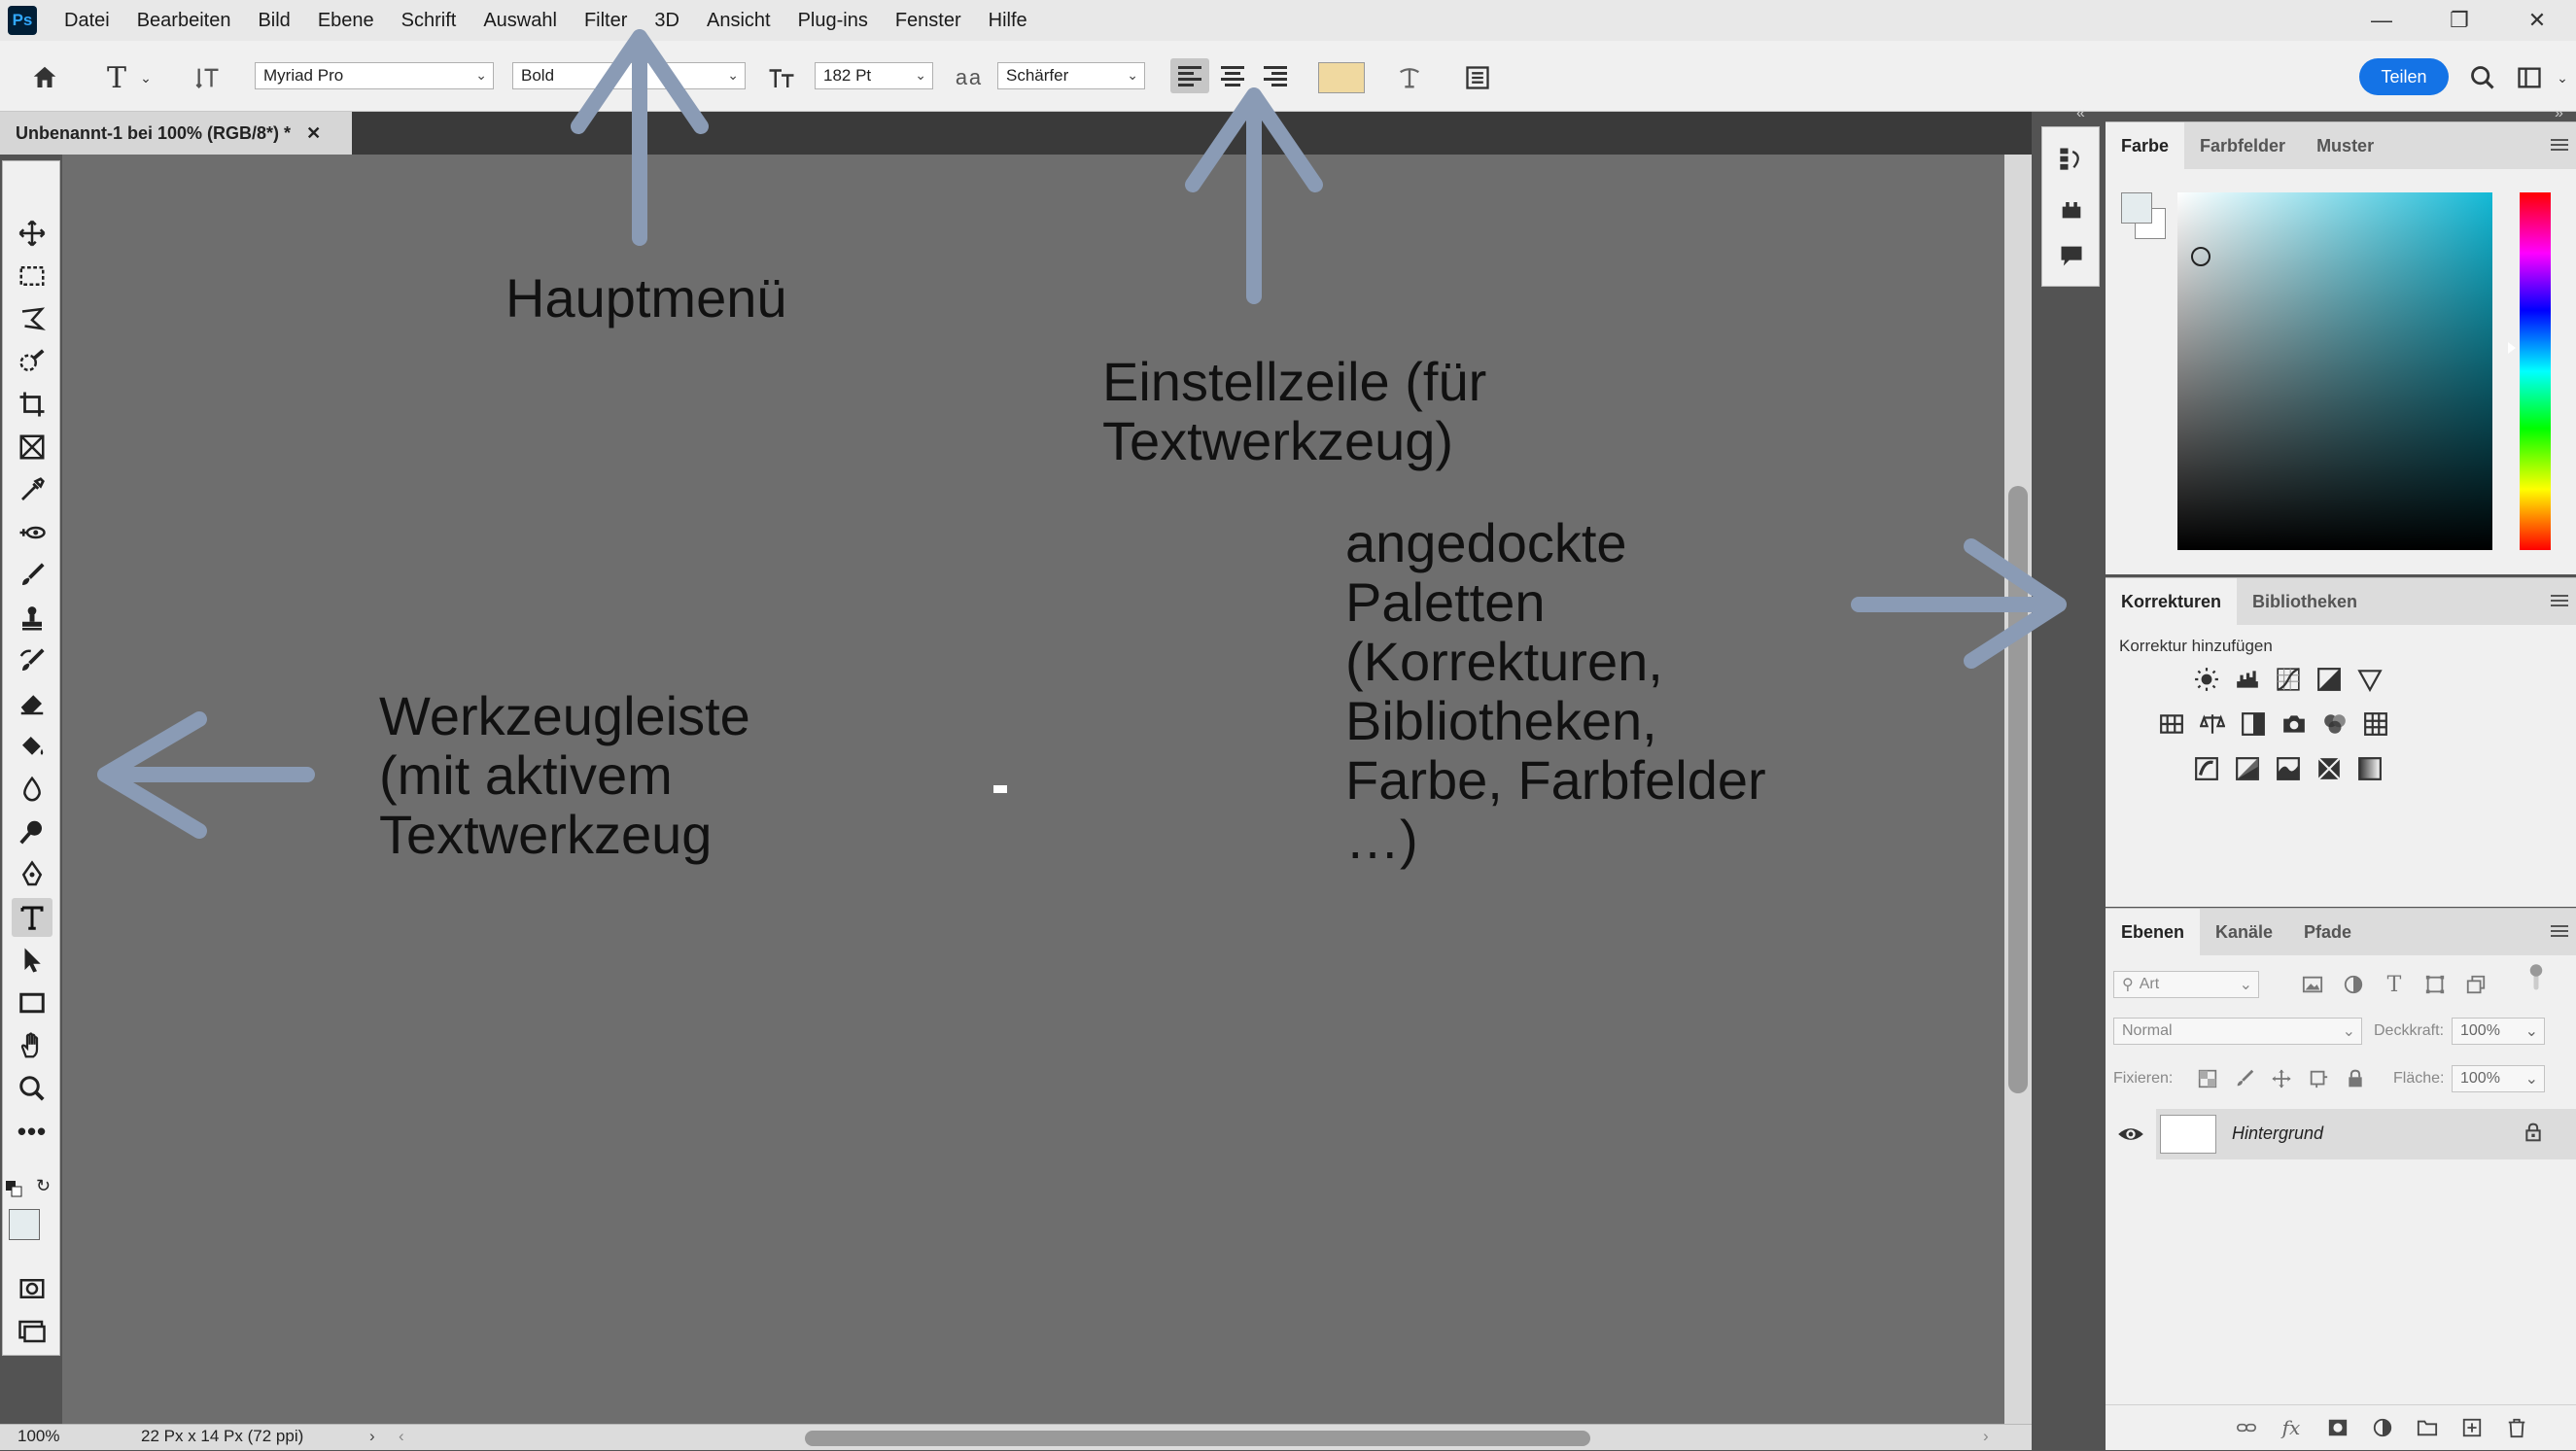  Describe the element at coordinates (45, 1185) in the screenshot. I see `swap-colors-icon: ↻` at that location.